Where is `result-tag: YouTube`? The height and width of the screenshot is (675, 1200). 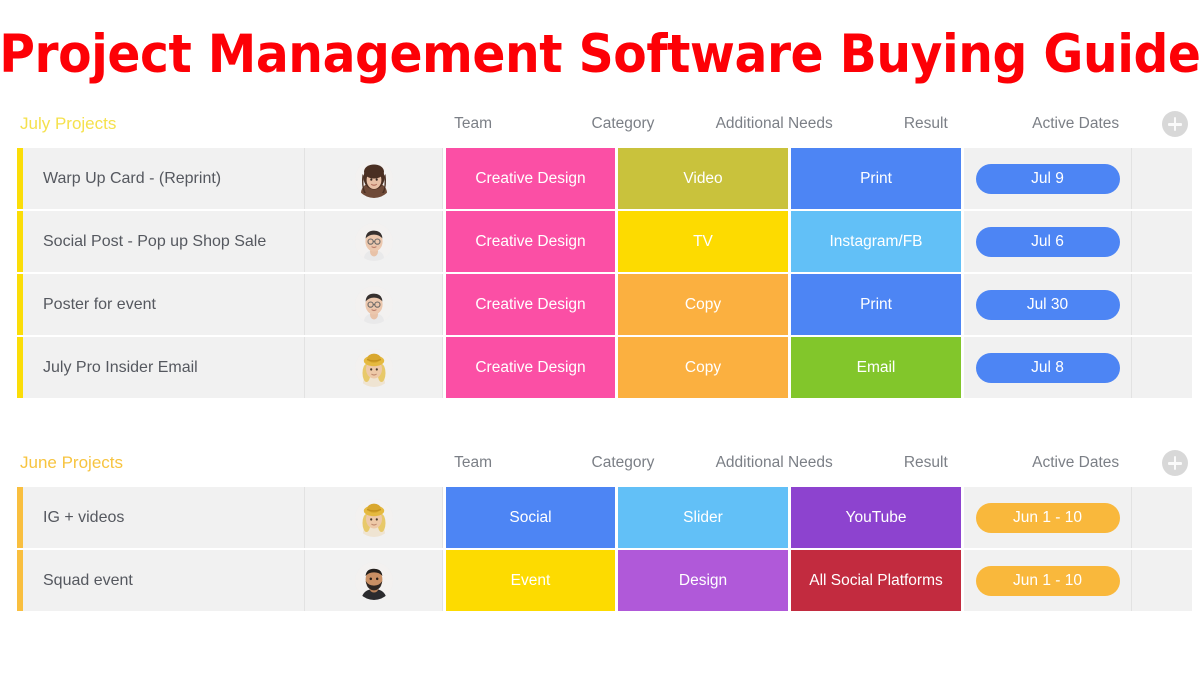 result-tag: YouTube is located at coordinates (876, 517).